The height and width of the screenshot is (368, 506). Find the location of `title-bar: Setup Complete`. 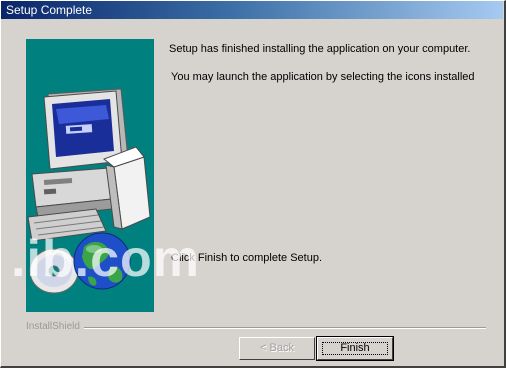

title-bar: Setup Complete is located at coordinates (252, 10).